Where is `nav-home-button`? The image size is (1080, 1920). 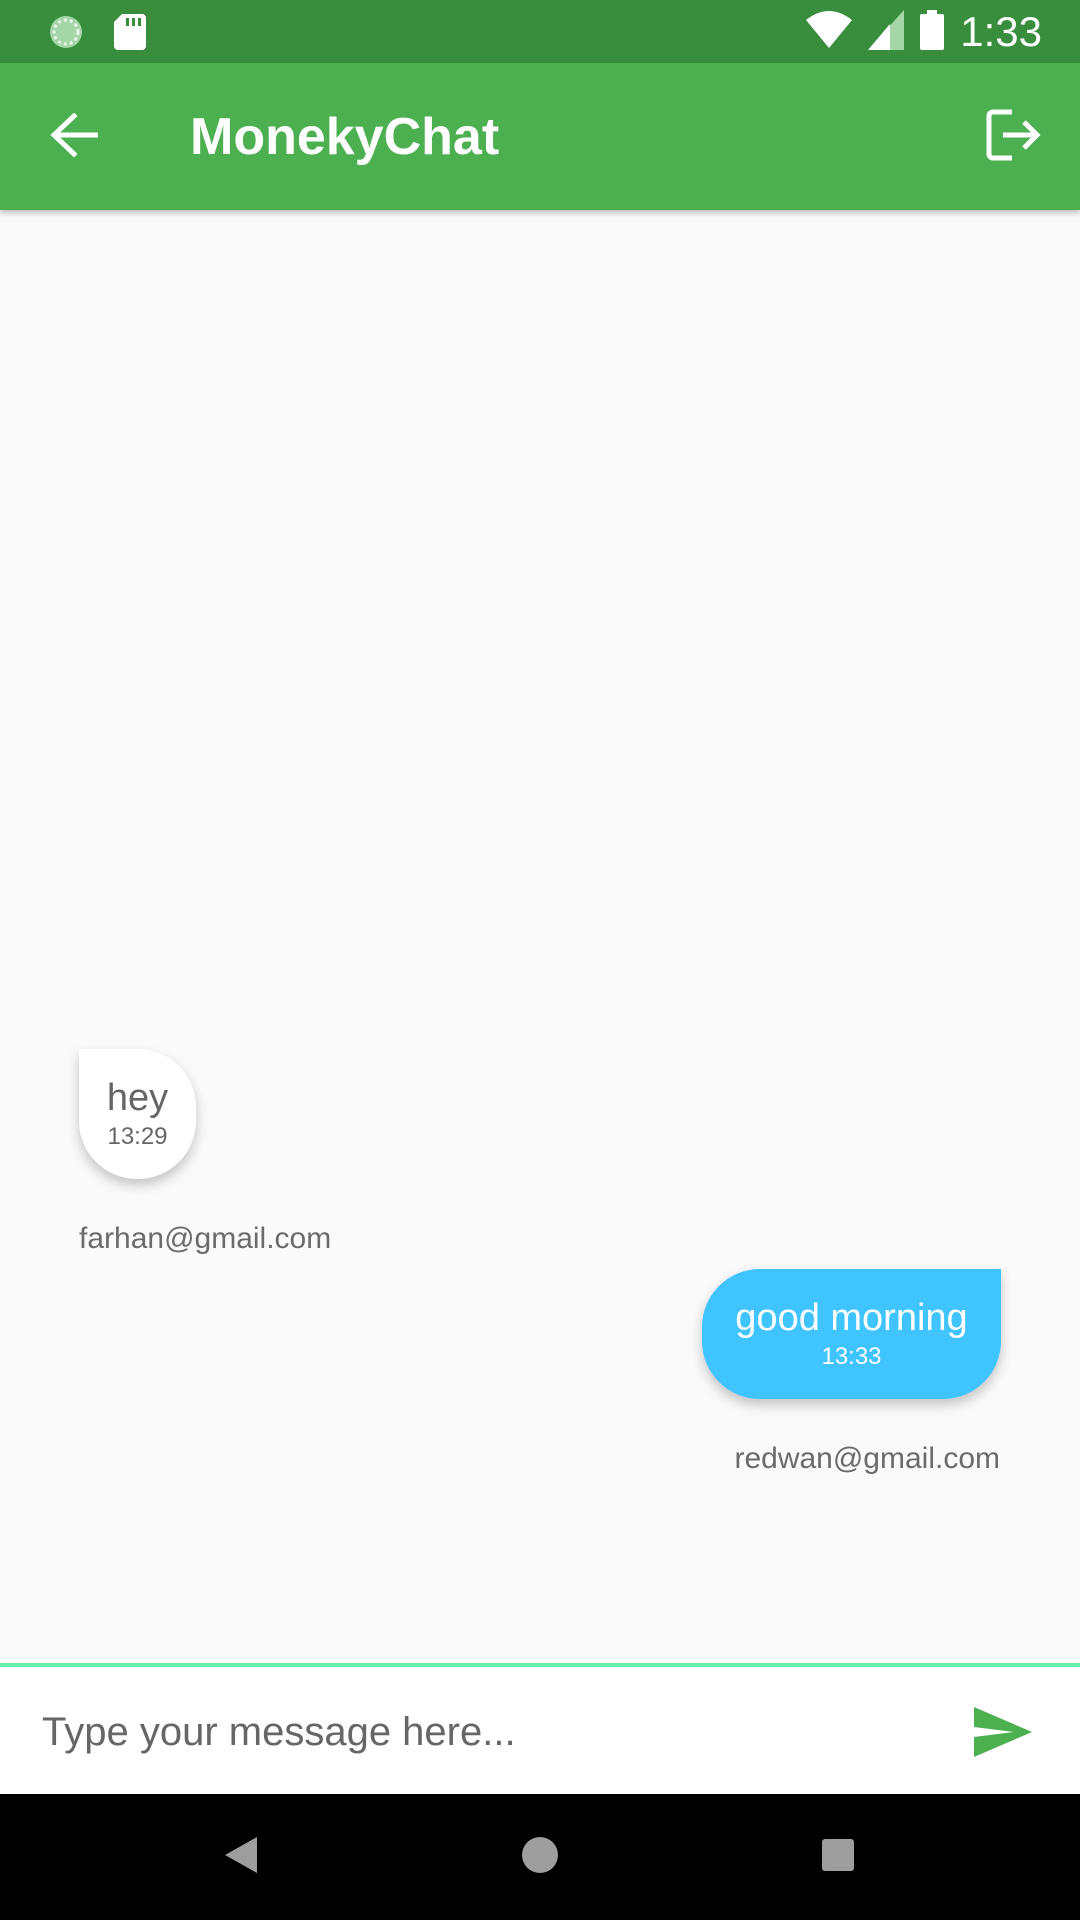
nav-home-button is located at coordinates (540, 1857).